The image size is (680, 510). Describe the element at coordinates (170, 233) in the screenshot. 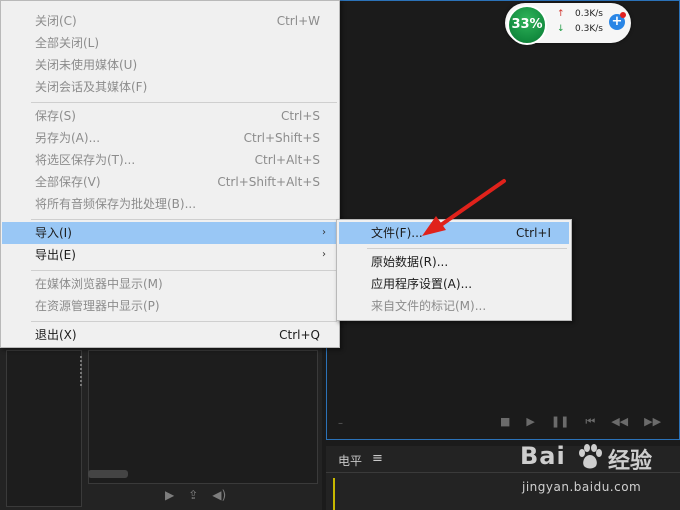

I see `menu-item-import: 导入(I) ›` at that location.